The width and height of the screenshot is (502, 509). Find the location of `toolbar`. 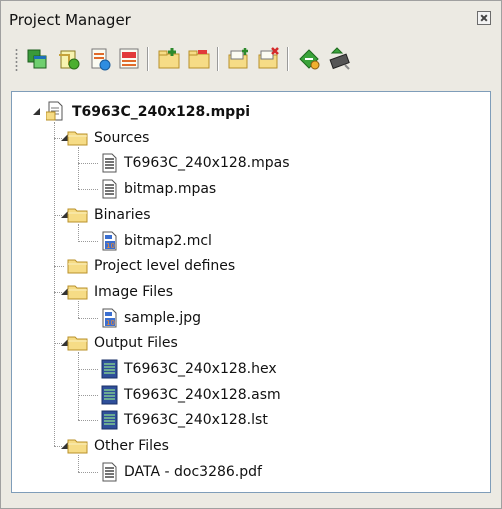

toolbar is located at coordinates (232, 59).